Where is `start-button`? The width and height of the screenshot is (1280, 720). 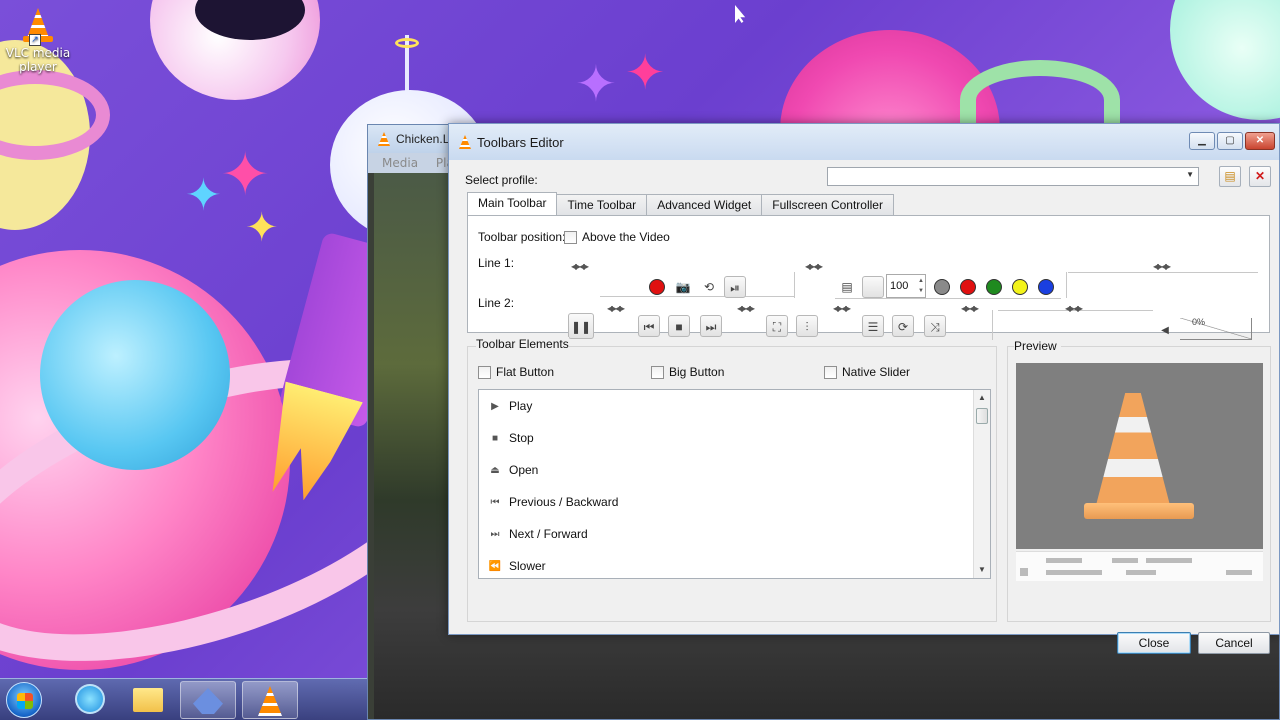
start-button is located at coordinates (24, 700).